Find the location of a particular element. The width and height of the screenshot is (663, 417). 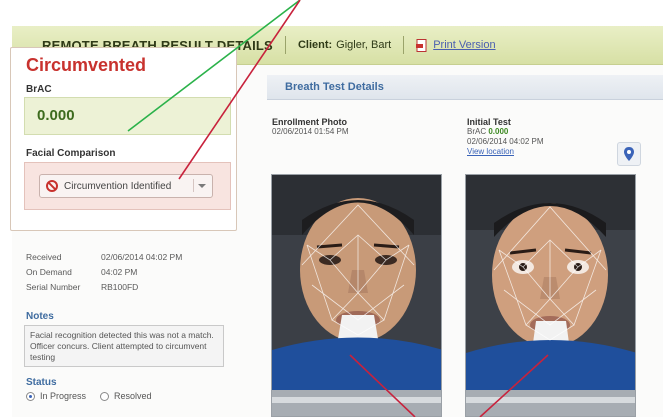

status-label: Status is located at coordinates (41, 382).